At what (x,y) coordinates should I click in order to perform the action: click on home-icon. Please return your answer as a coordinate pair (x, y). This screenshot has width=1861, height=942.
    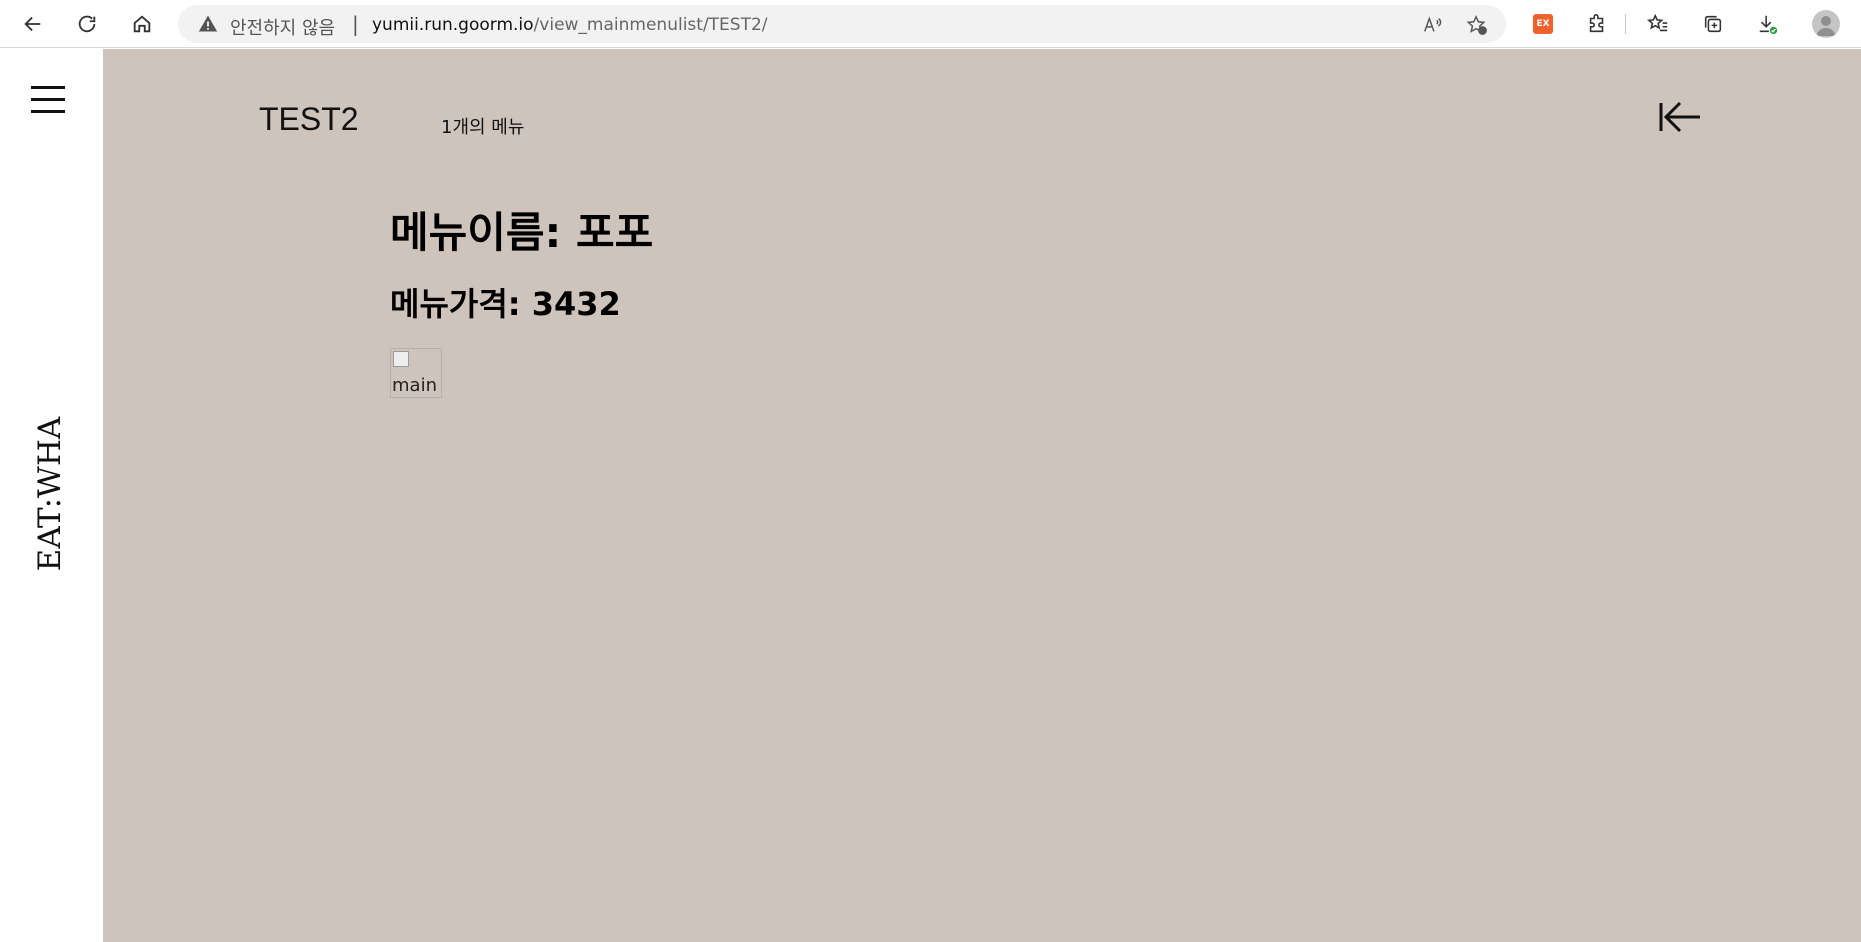
    Looking at the image, I should click on (142, 24).